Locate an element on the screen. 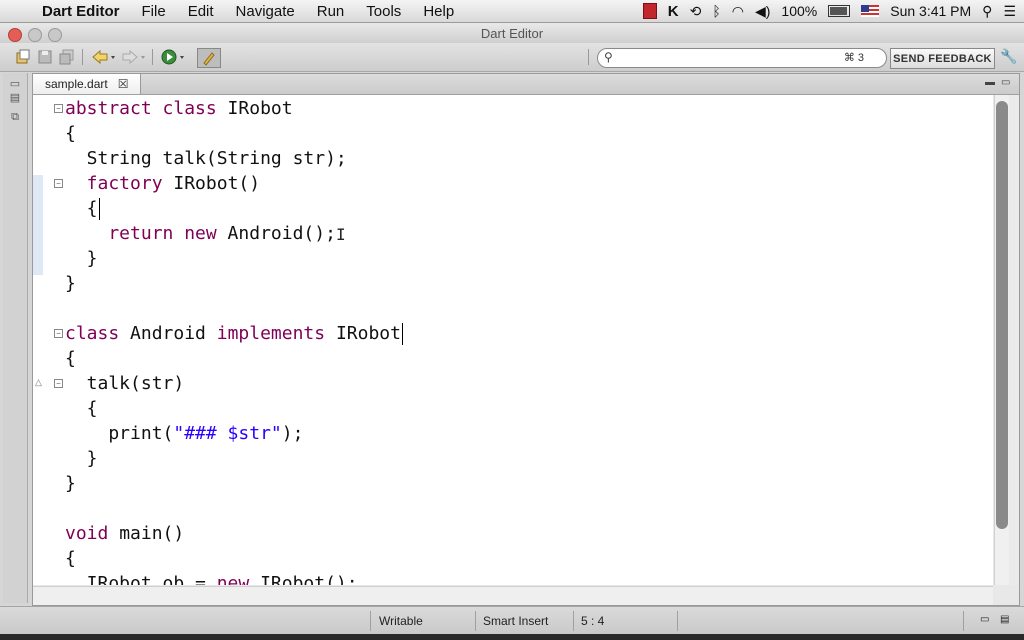  search-input is located at coordinates (722, 58).